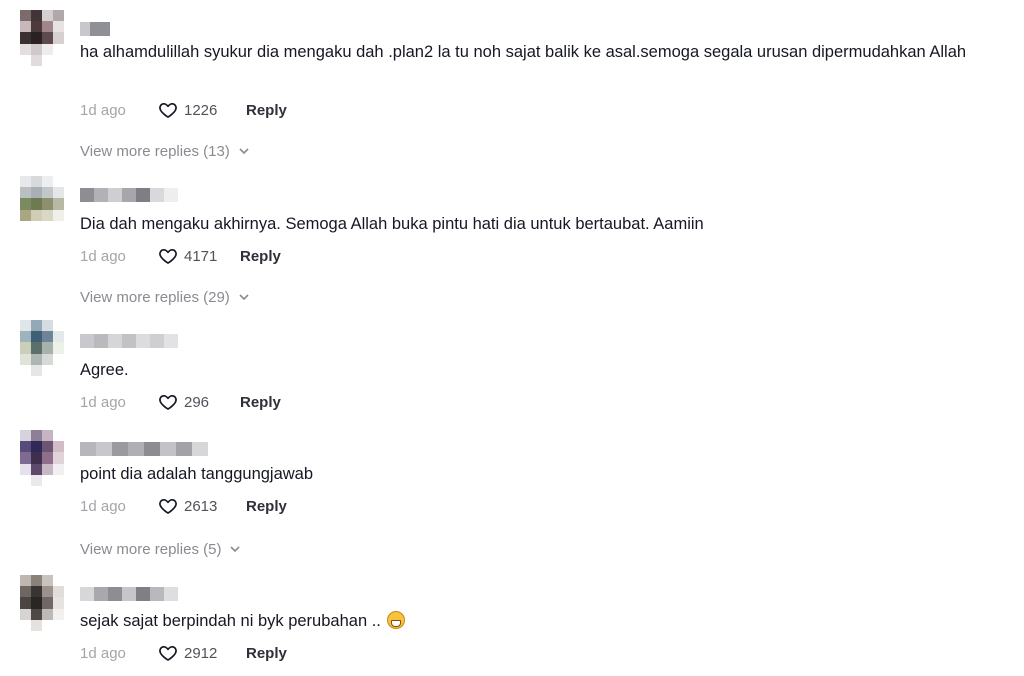 This screenshot has height=676, width=1024. I want to click on view-more-replies: View more replies (5), so click(160, 549).